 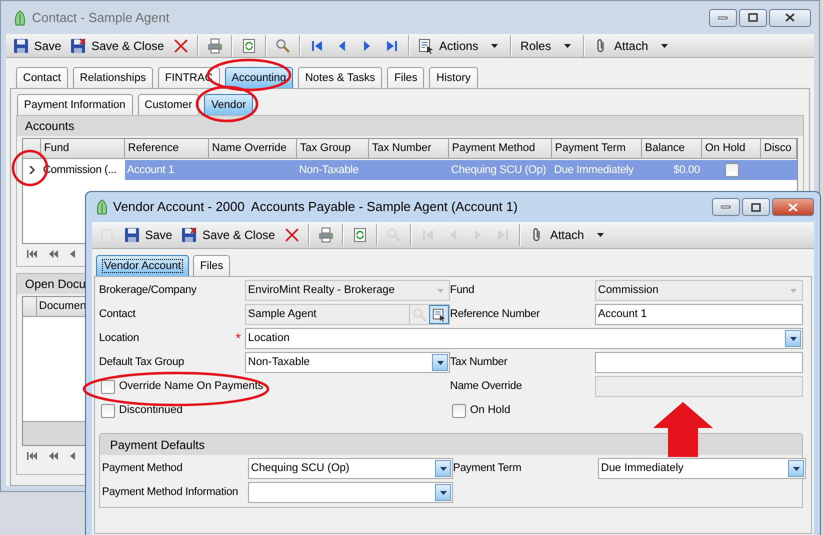 What do you see at coordinates (409, 148) in the screenshot?
I see `column-header: Tax Number` at bounding box center [409, 148].